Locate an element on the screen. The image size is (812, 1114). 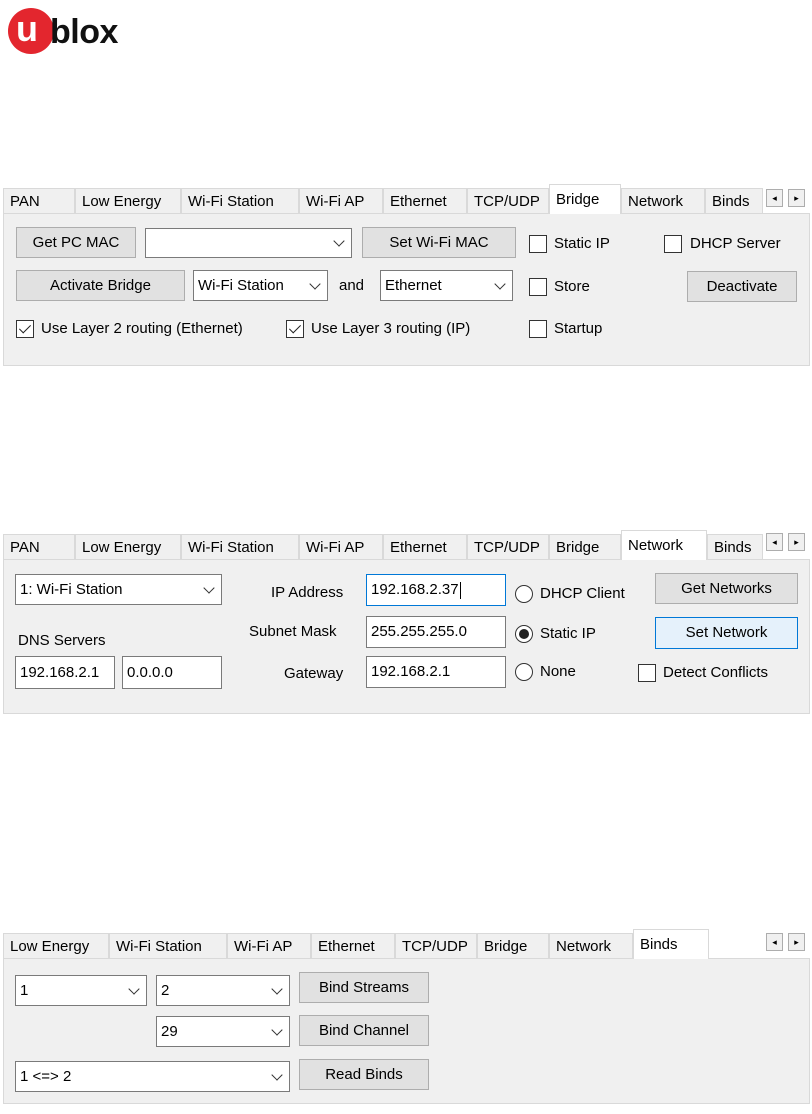
set-network-button: Set Network is located at coordinates (726, 633).